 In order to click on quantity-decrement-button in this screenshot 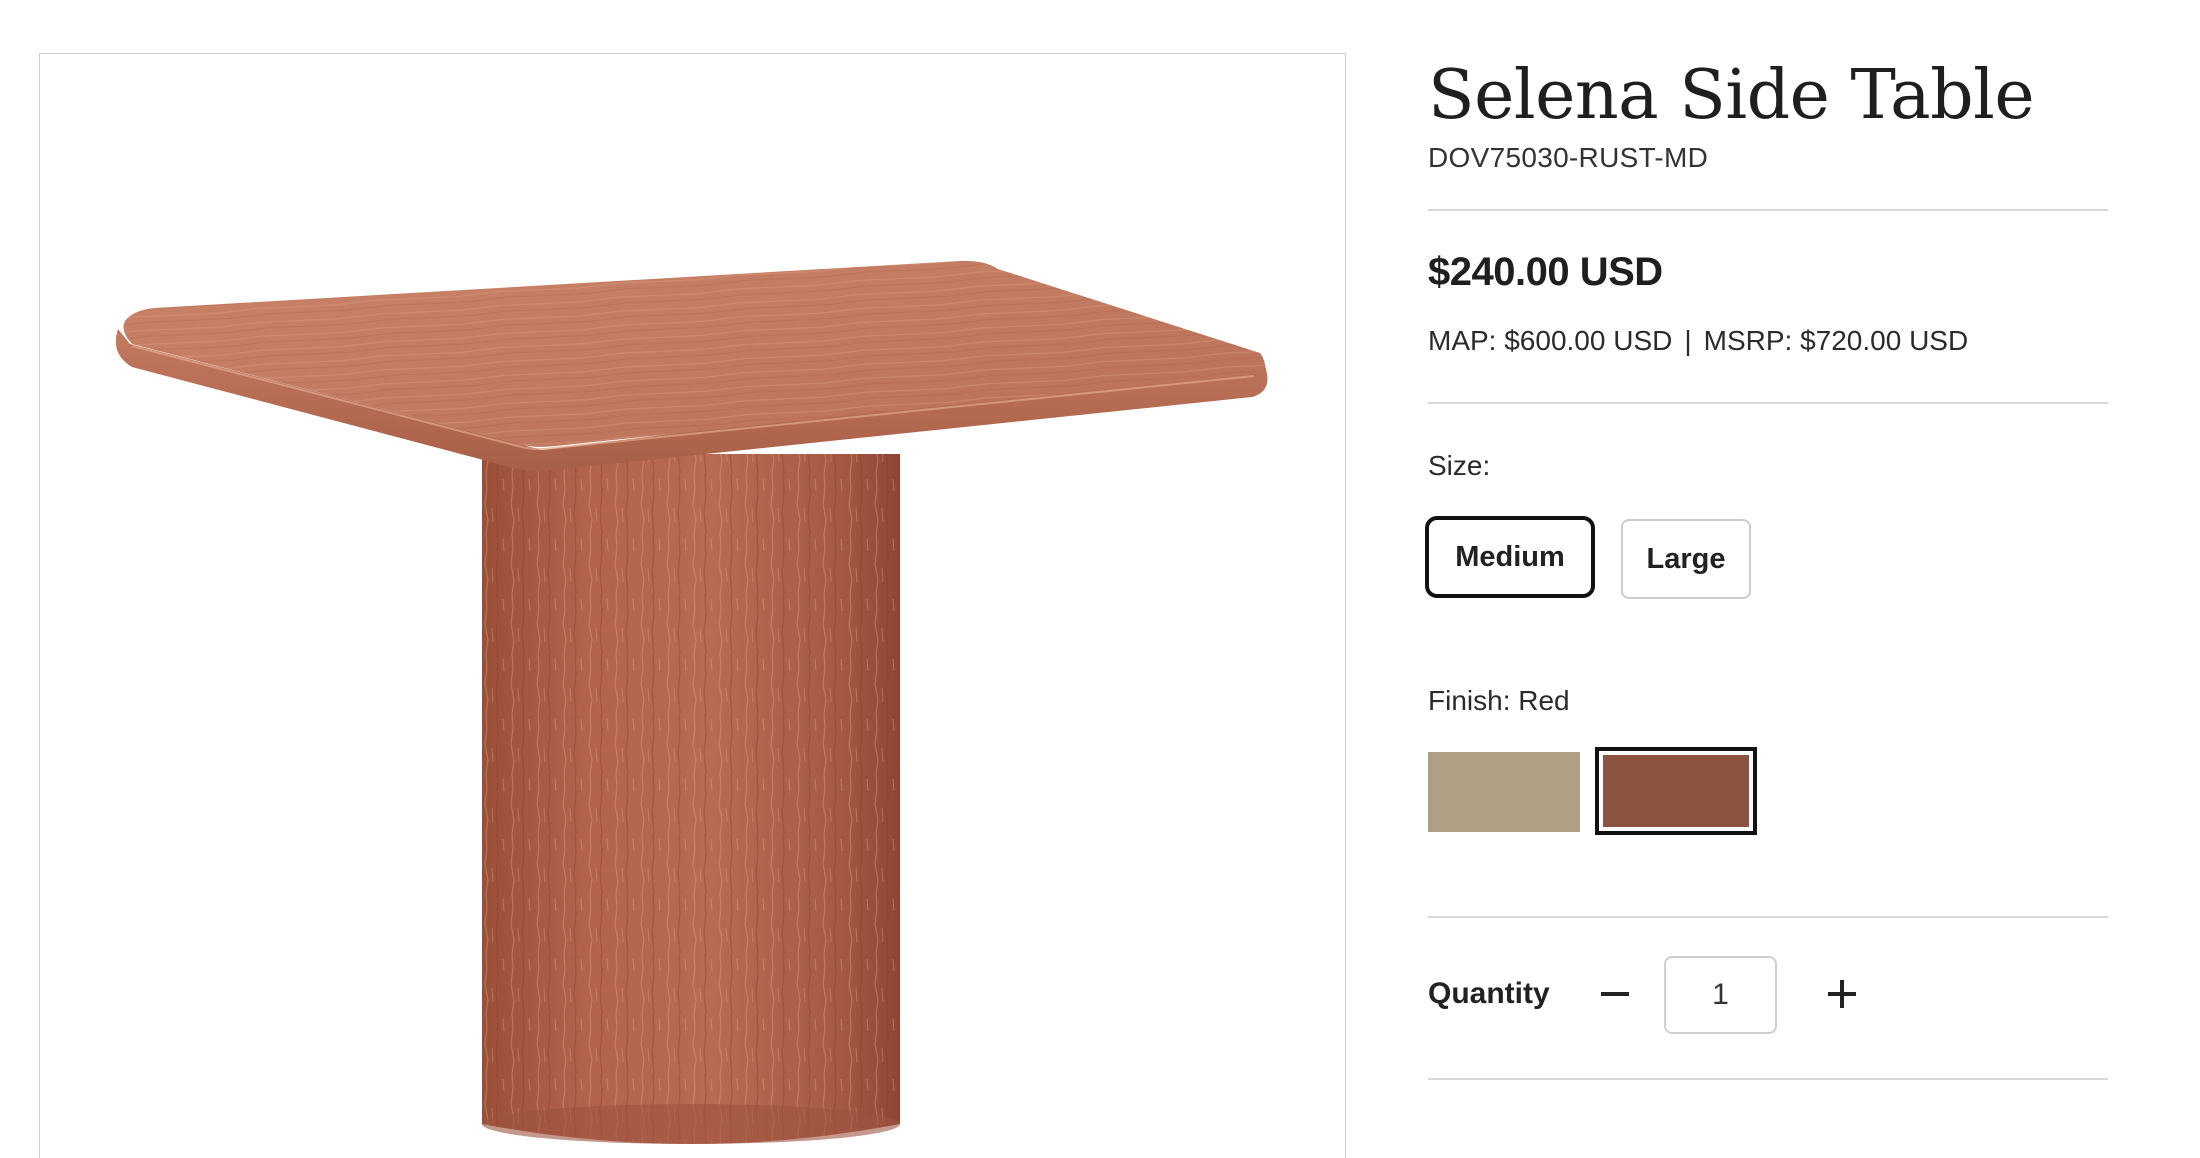, I will do `click(1615, 994)`.